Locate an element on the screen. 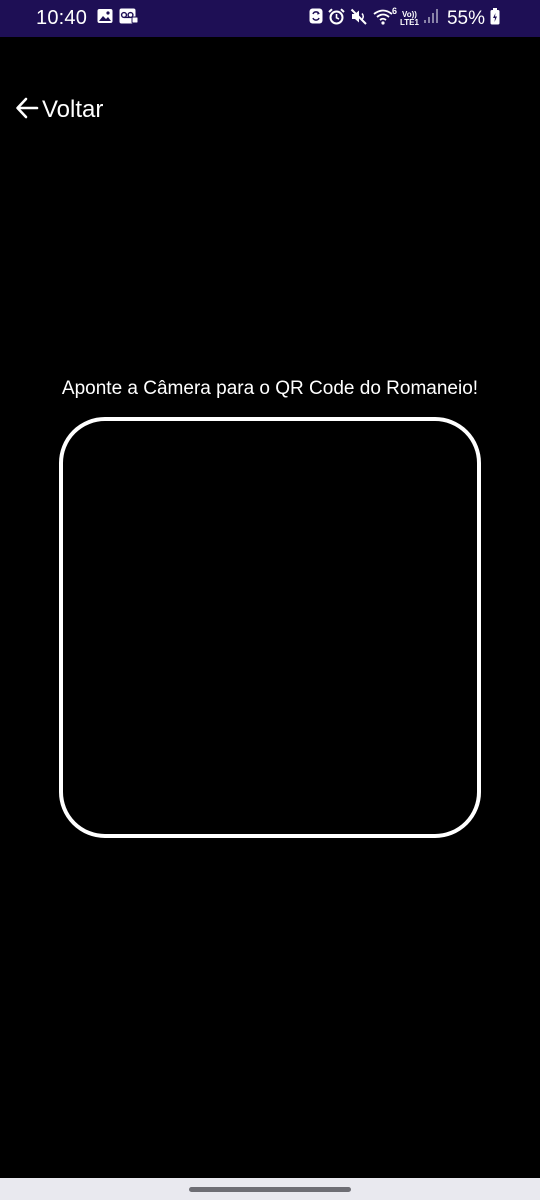  back-button: Voltar is located at coordinates (58, 110).